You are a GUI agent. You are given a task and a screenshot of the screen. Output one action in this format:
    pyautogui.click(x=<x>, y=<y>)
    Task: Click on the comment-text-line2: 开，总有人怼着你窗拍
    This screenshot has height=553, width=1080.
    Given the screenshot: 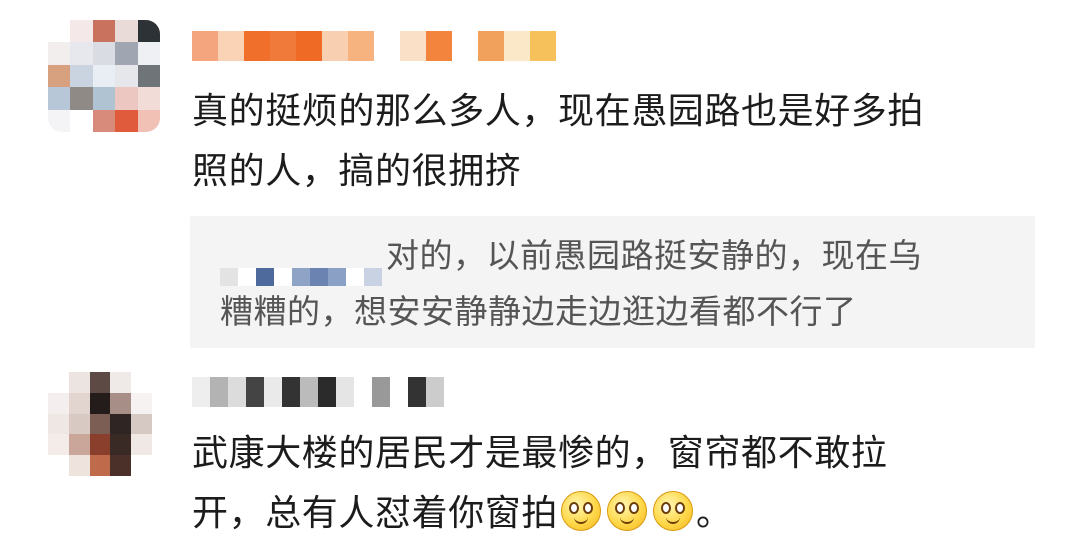 What is the action you would take?
    pyautogui.click(x=375, y=513)
    